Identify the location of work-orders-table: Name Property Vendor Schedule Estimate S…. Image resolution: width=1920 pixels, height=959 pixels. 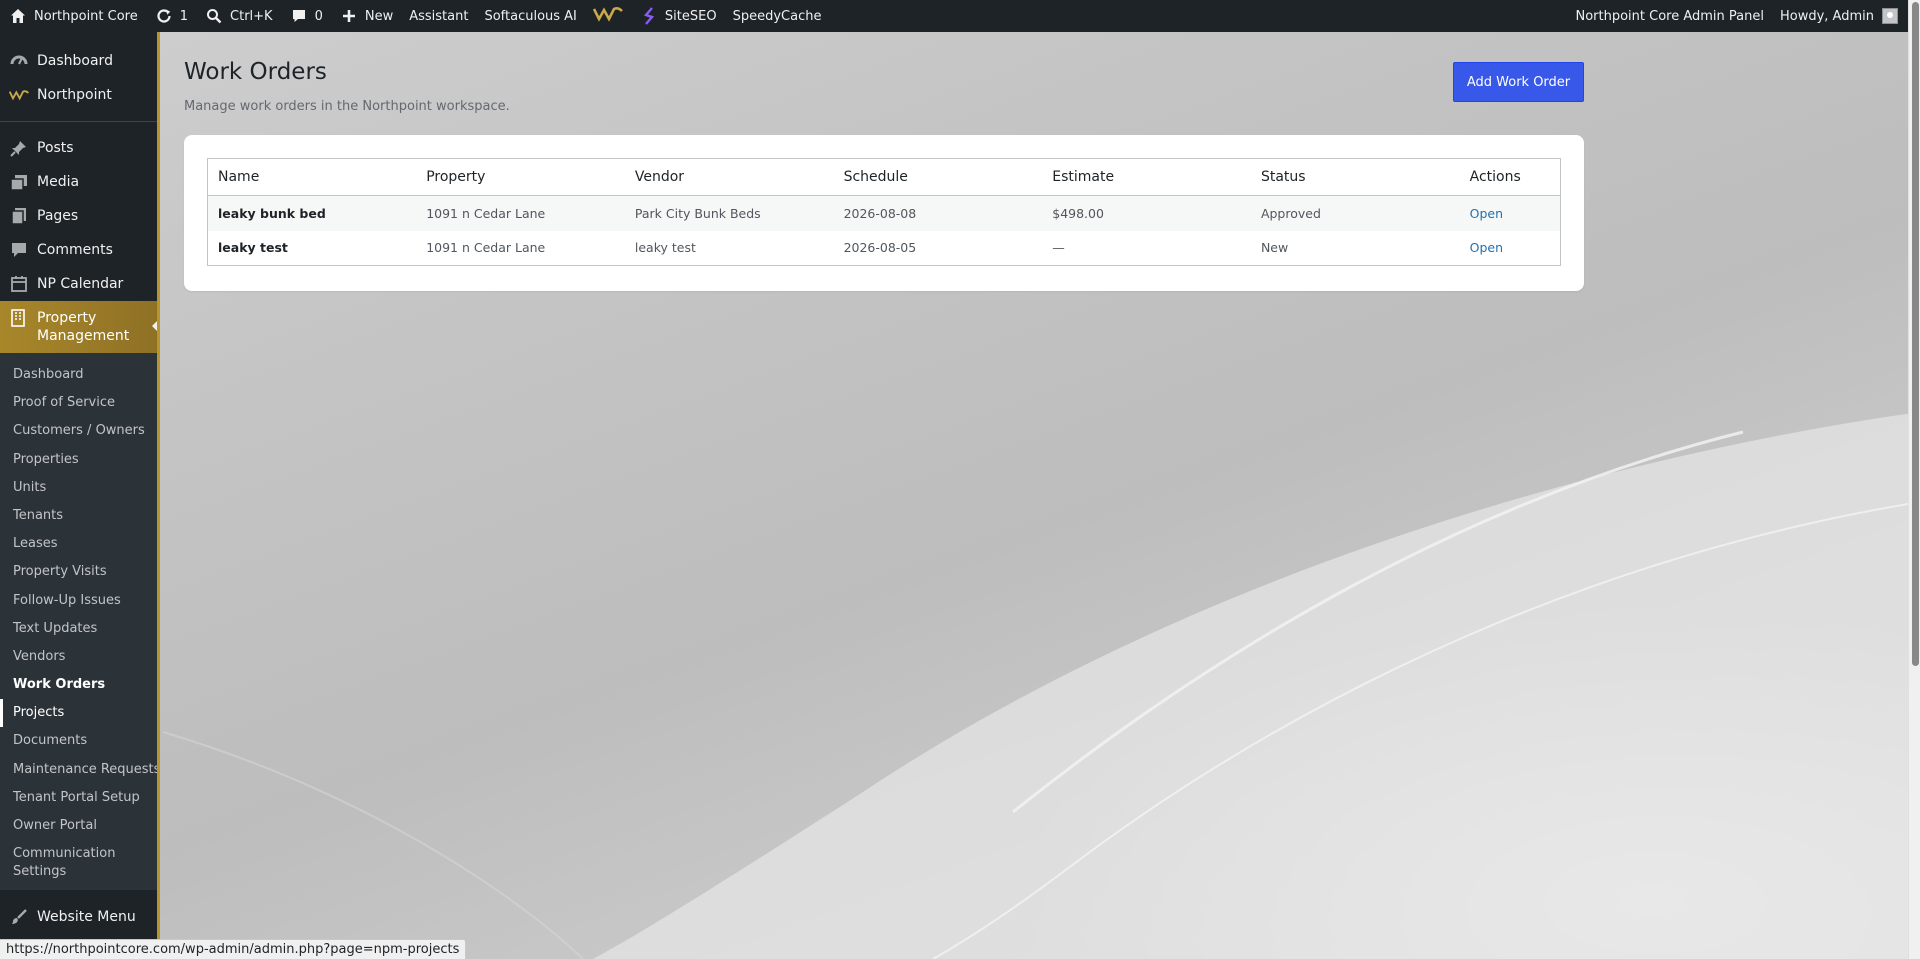
(884, 212).